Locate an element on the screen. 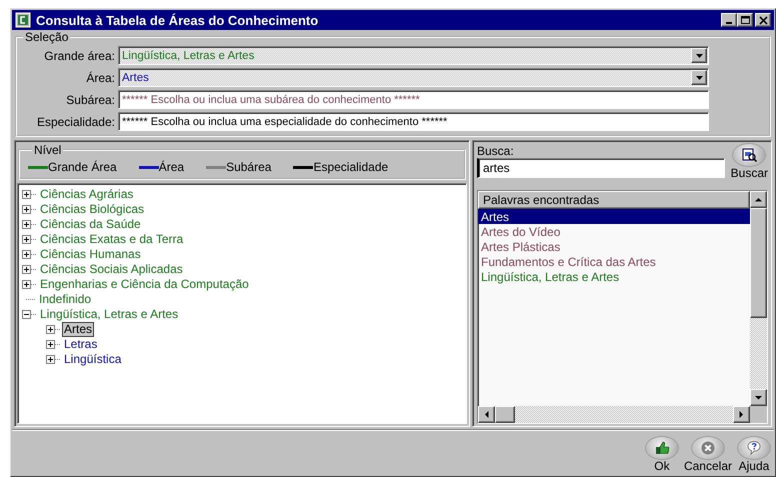 The image size is (776, 477). maximize-icon is located at coordinates (745, 20).